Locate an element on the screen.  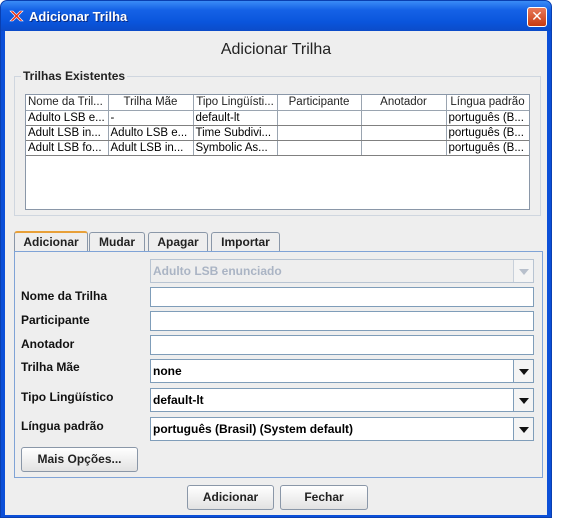
participant-label: Participante is located at coordinates (55, 320).